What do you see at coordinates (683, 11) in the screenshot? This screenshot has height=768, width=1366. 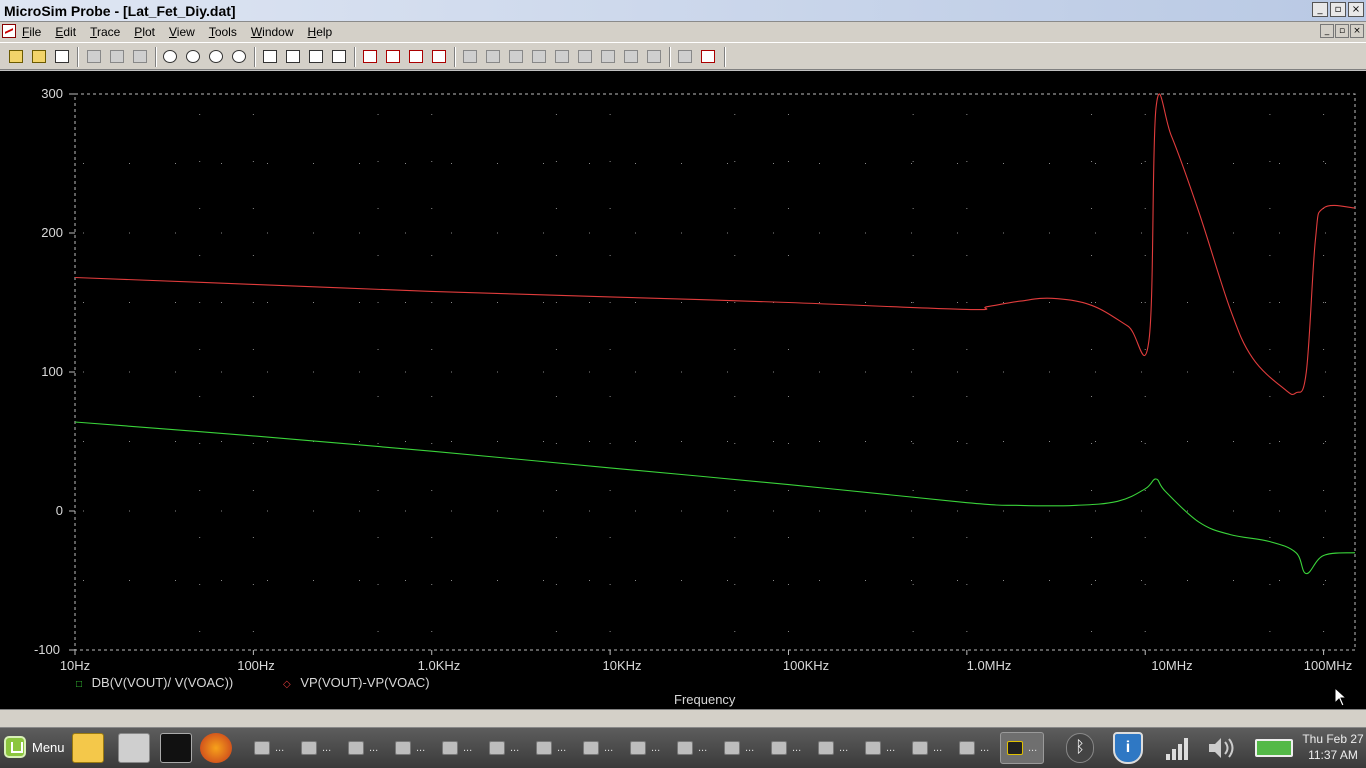 I see `title-bar: MicroSim Probe - [Lat_Fet_Diy.dat] _ ▫ ×` at bounding box center [683, 11].